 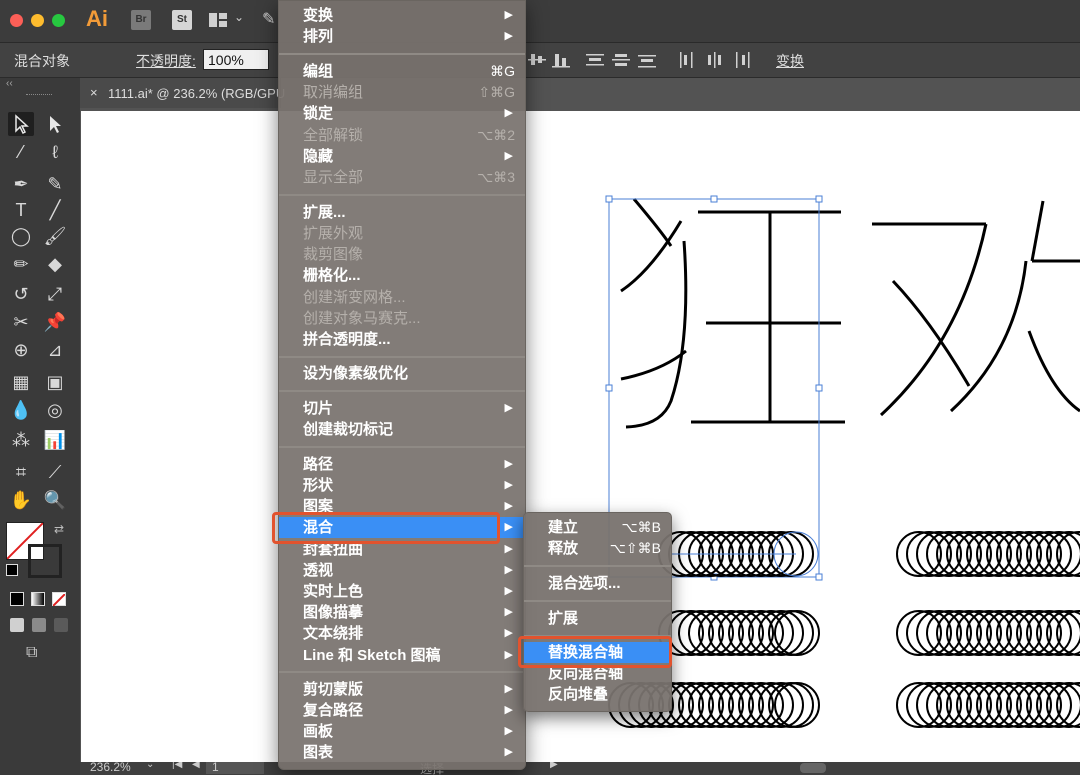 What do you see at coordinates (743, 60) in the screenshot?
I see `distribute-right-icon` at bounding box center [743, 60].